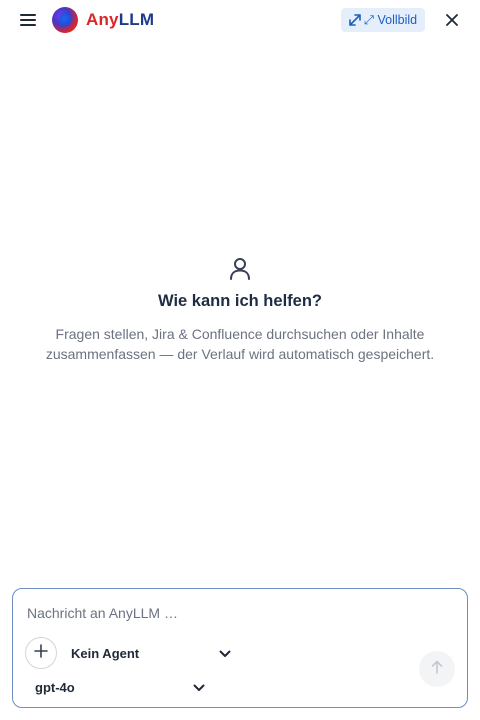 The height and width of the screenshot is (720, 480). Describe the element at coordinates (240, 268) in the screenshot. I see `user-icon` at that location.